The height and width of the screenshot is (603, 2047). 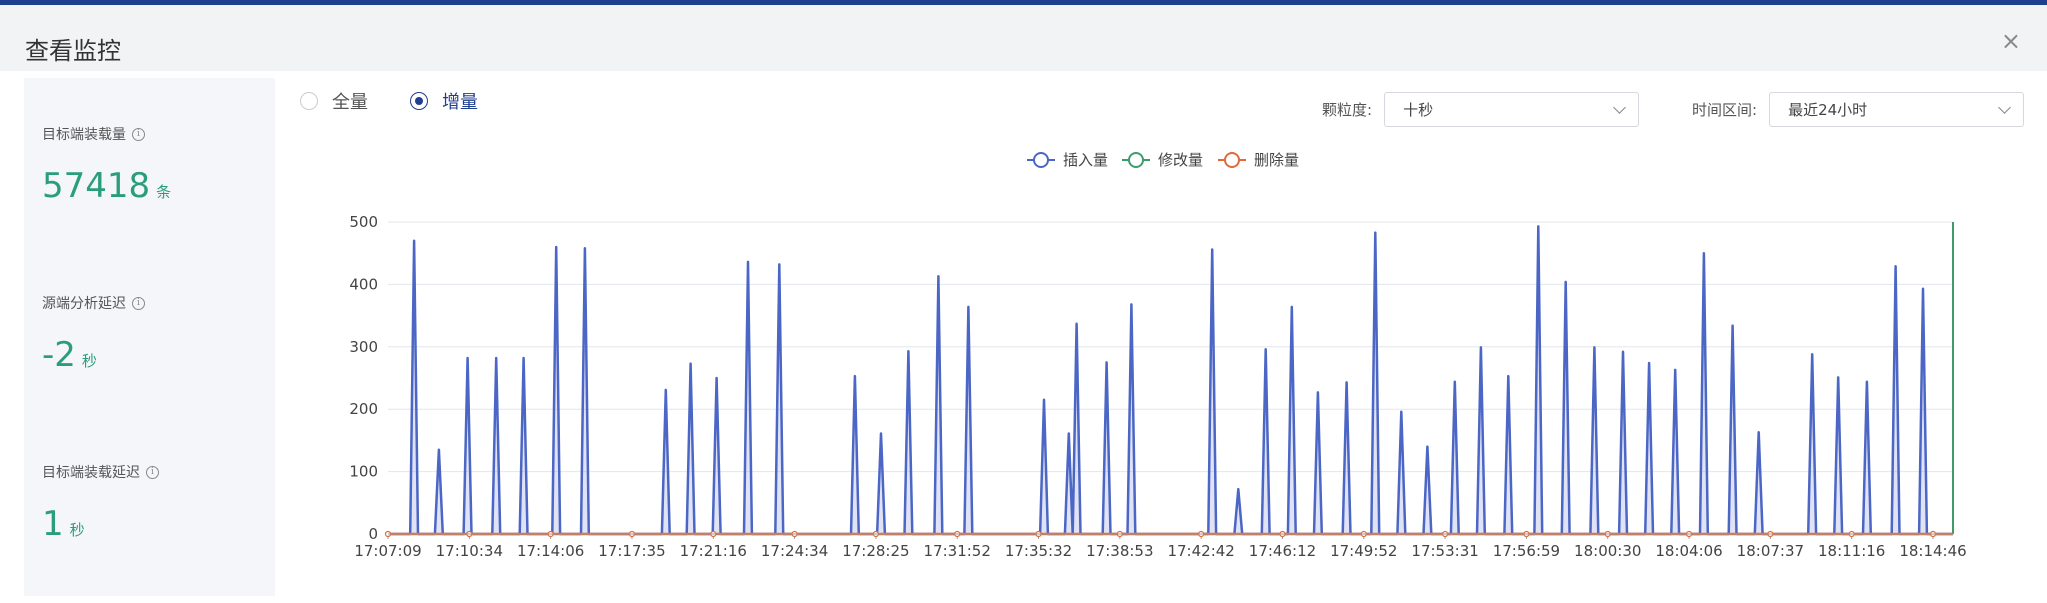 I want to click on y-tick-label: 300, so click(x=363, y=347).